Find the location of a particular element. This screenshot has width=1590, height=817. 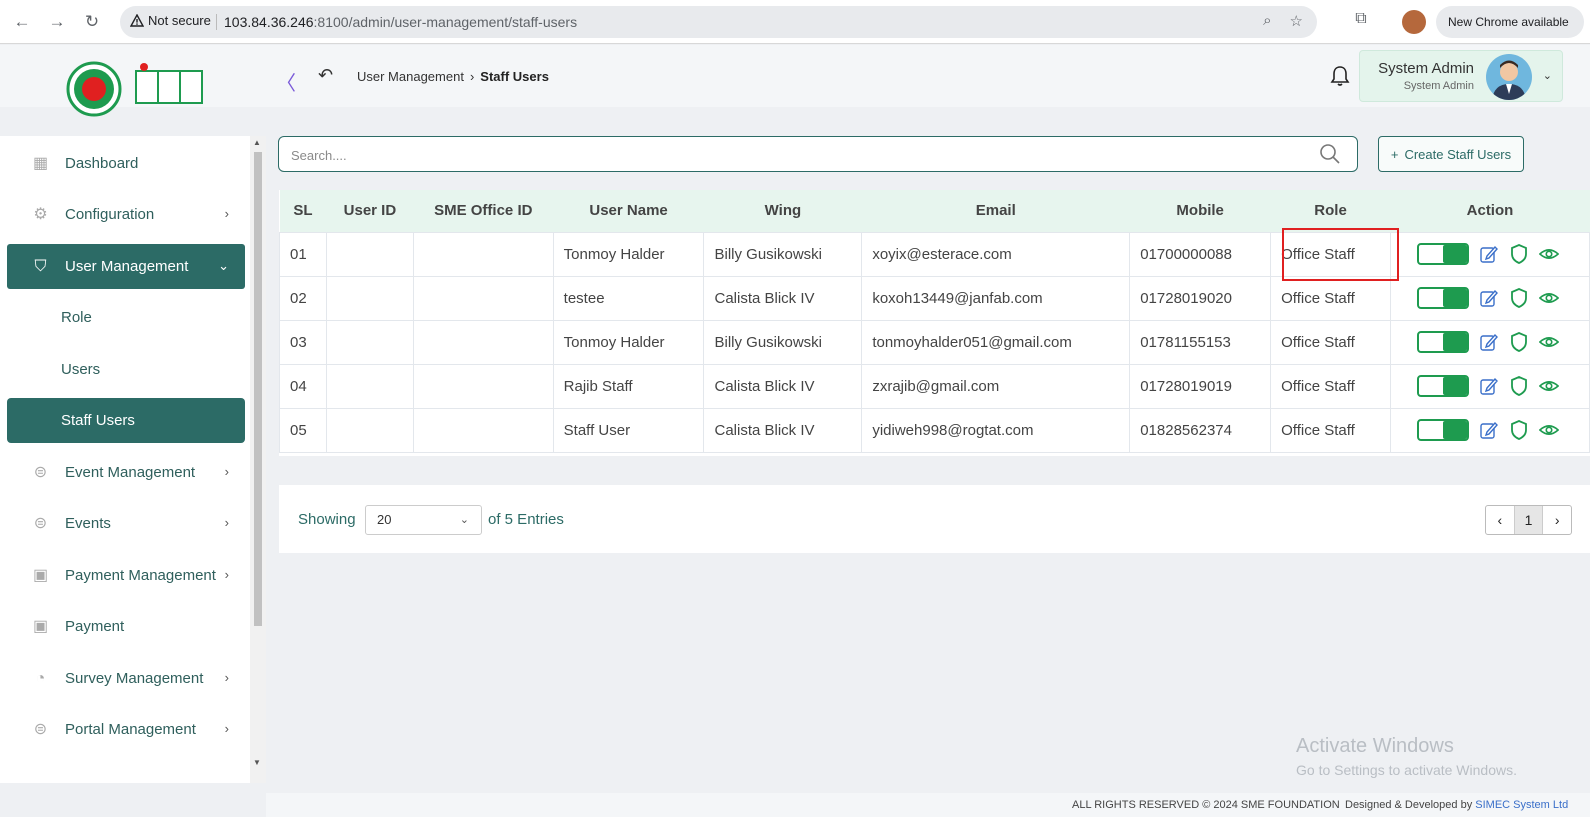

page-size-select: 20 ⌄ is located at coordinates (423, 520).